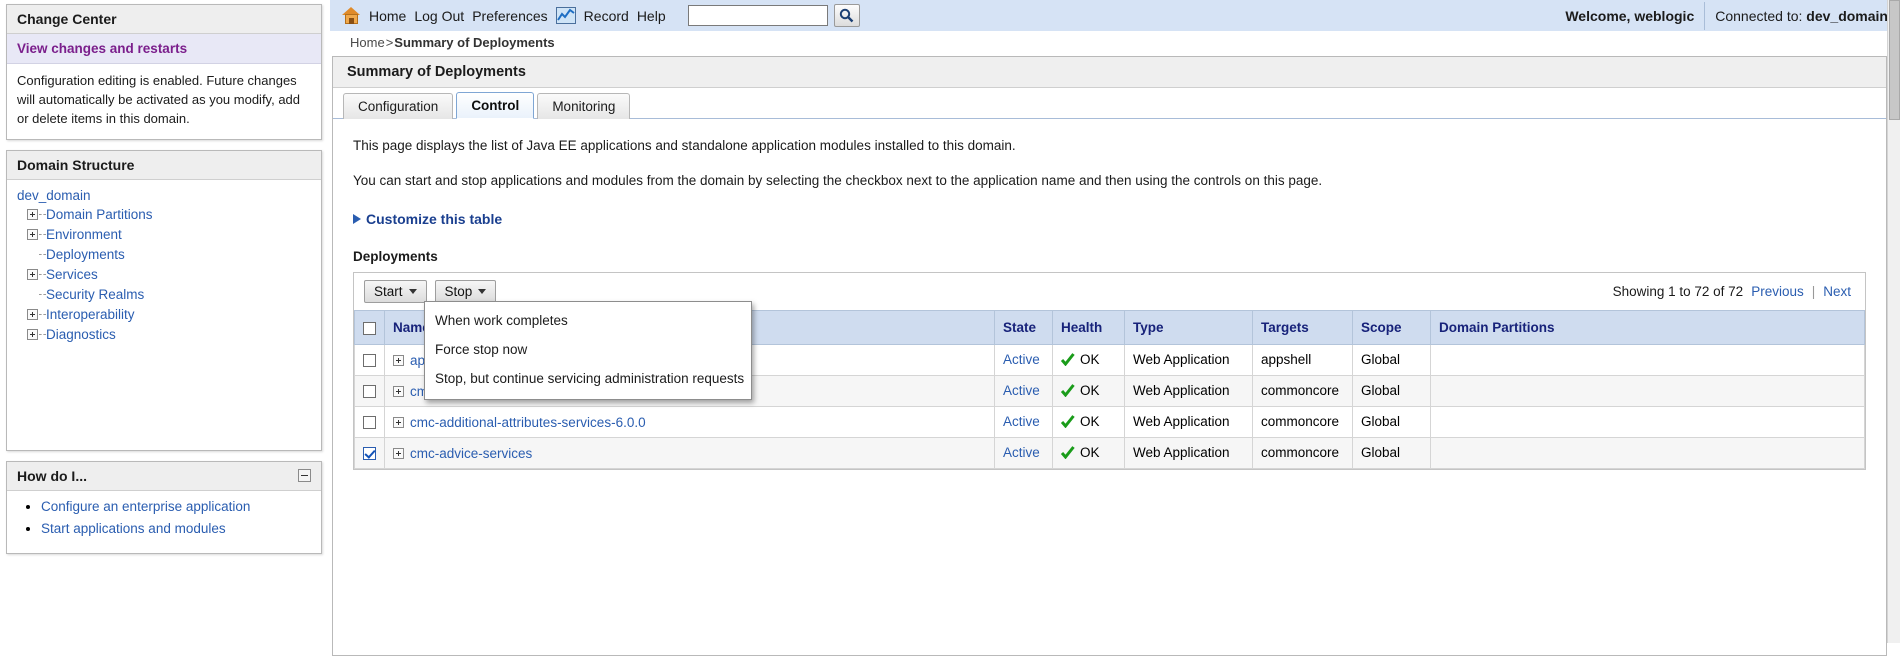 The height and width of the screenshot is (656, 1900). I want to click on sidebar-item-security-realms: Security Realms, so click(164, 293).